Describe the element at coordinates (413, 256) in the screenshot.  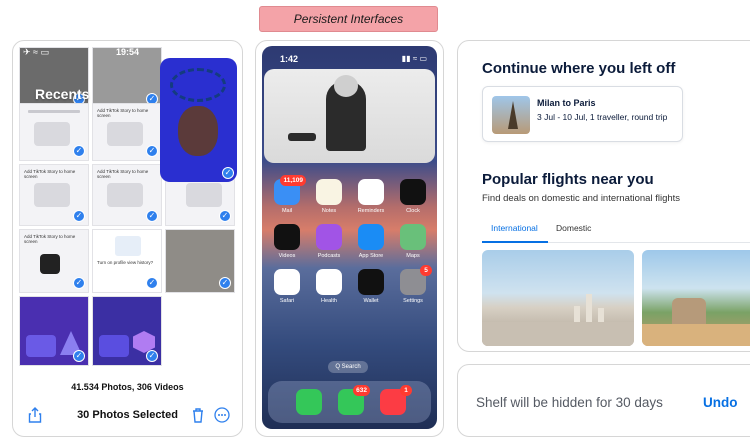
I see `app-label: Maps` at that location.